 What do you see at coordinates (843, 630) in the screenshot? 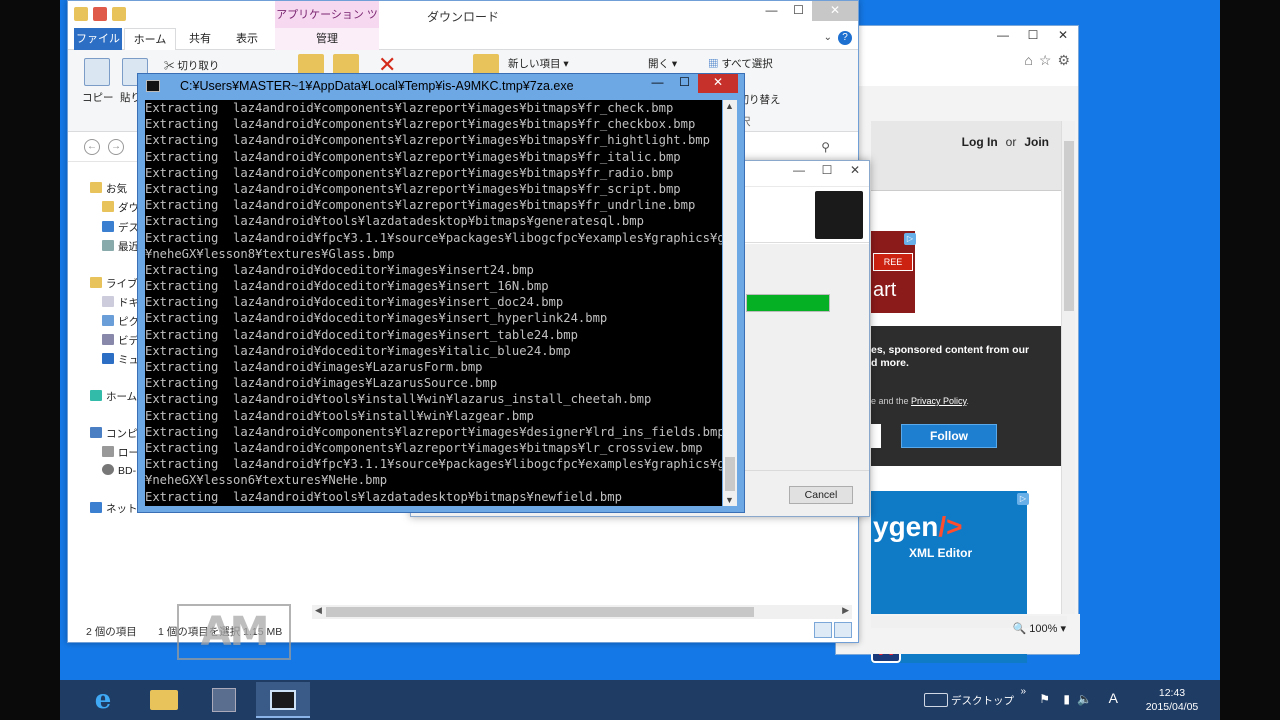
I see `large-icons-view-icon` at bounding box center [843, 630].